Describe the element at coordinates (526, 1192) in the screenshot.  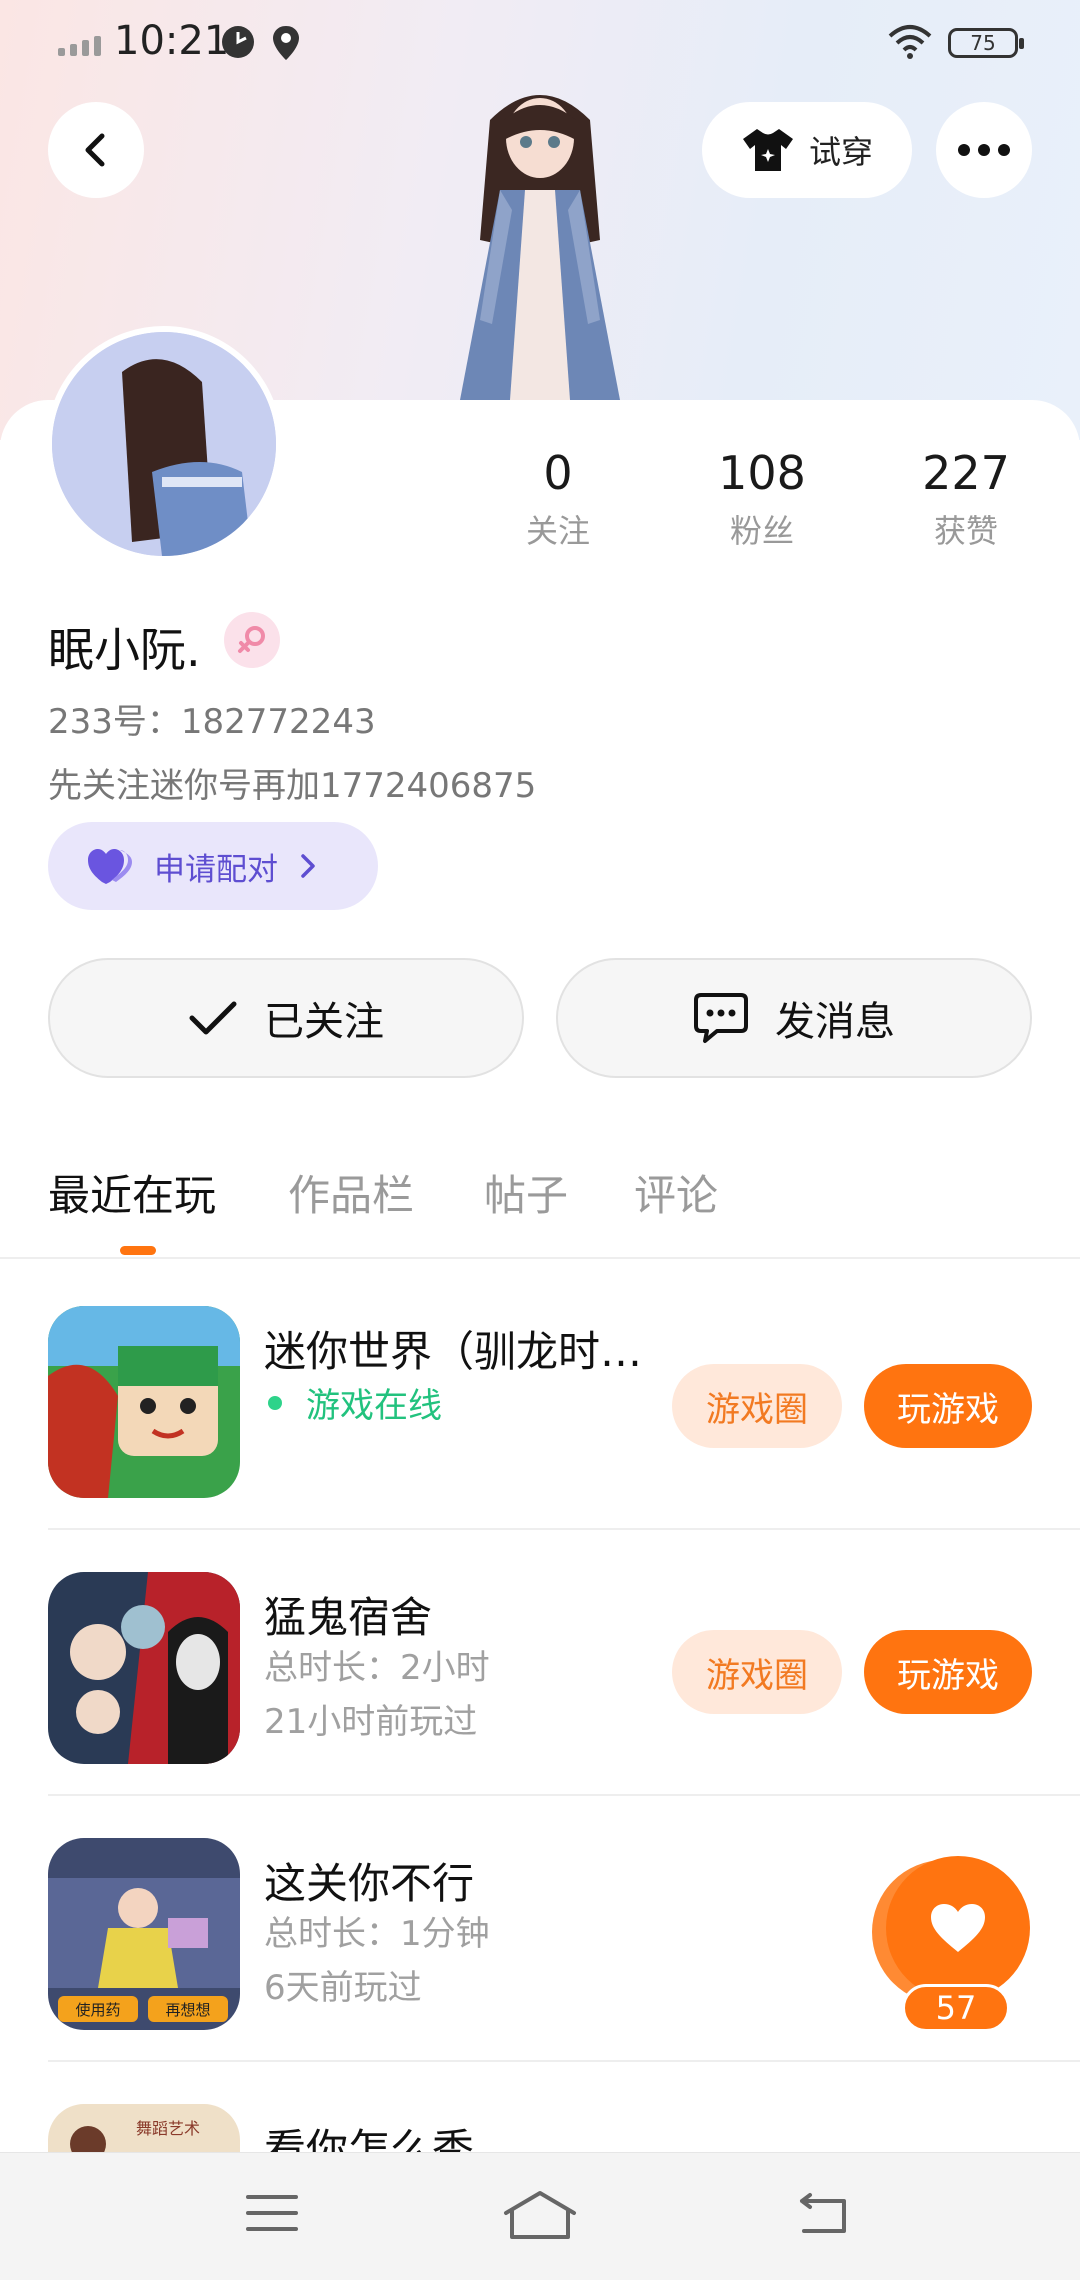
I see `tab-posts: 帖子` at that location.